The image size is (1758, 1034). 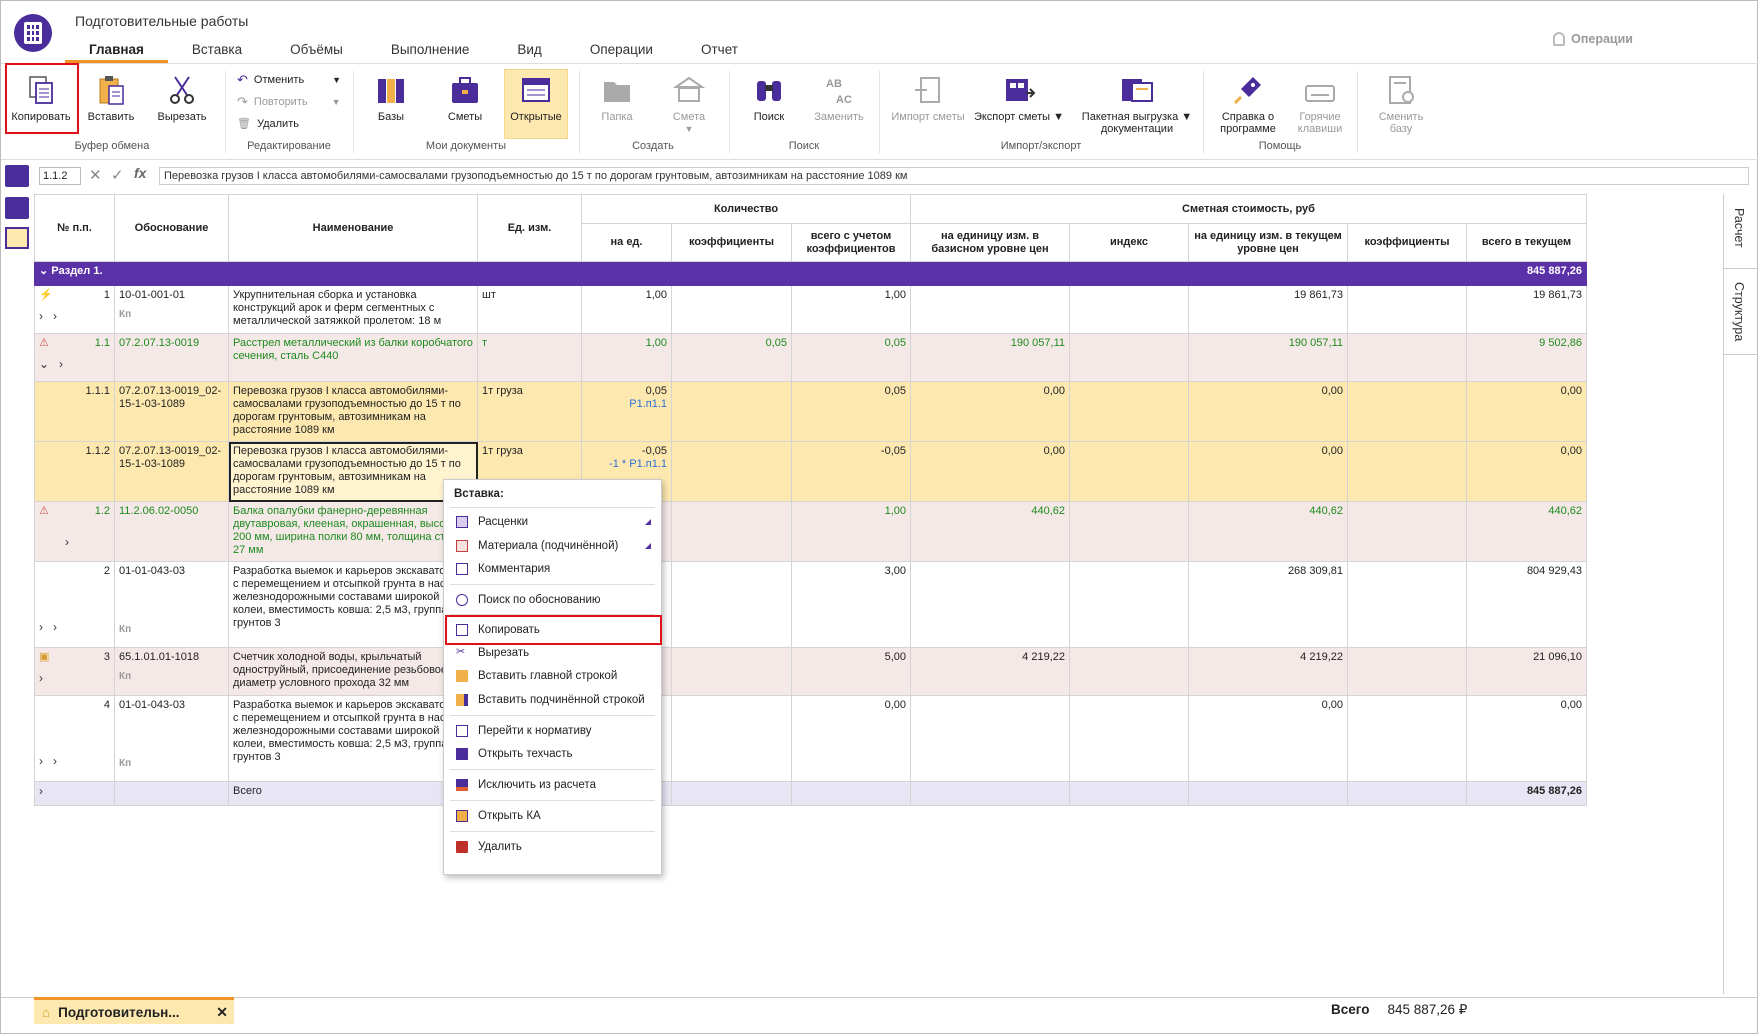 I want to click on menu-item-tech-part: Открыть техчасть, so click(x=552, y=754).